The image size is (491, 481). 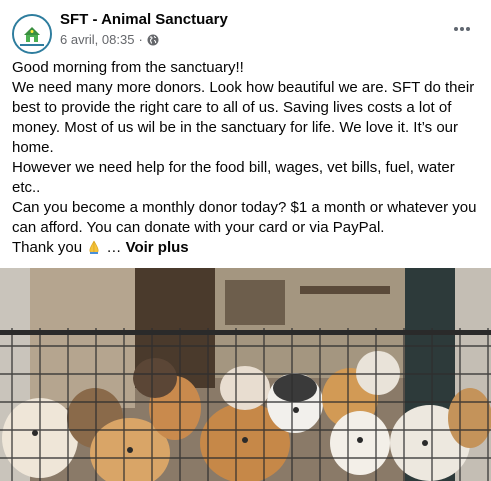 I want to click on post-meta: 6 avril, 08:35 ·, so click(x=109, y=39).